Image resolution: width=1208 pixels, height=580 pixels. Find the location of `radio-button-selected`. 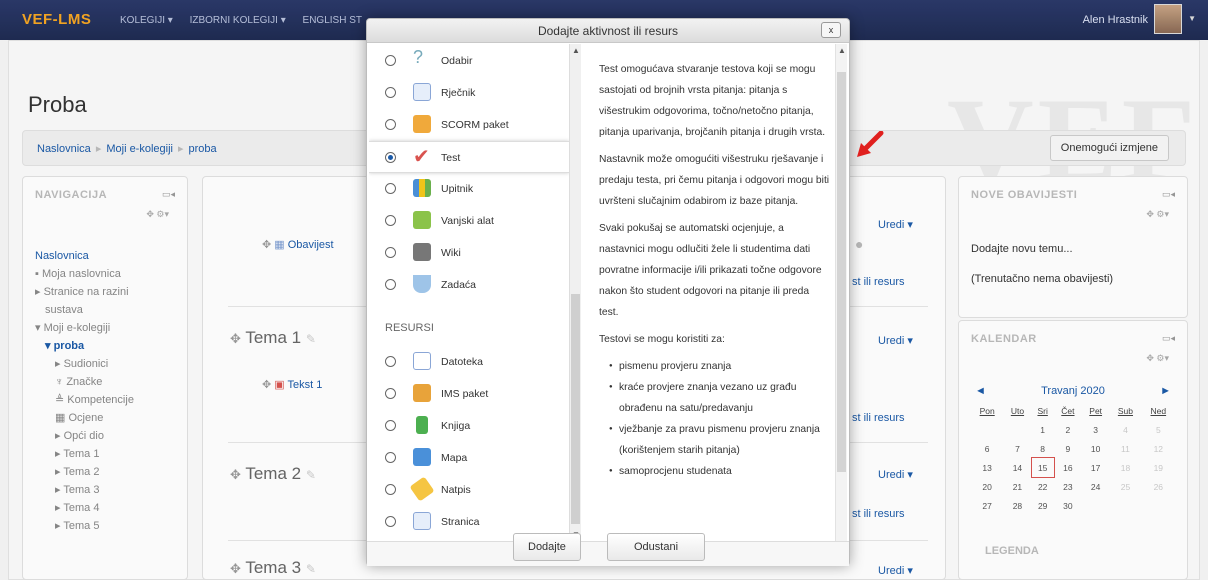

radio-button-selected is located at coordinates (390, 157).